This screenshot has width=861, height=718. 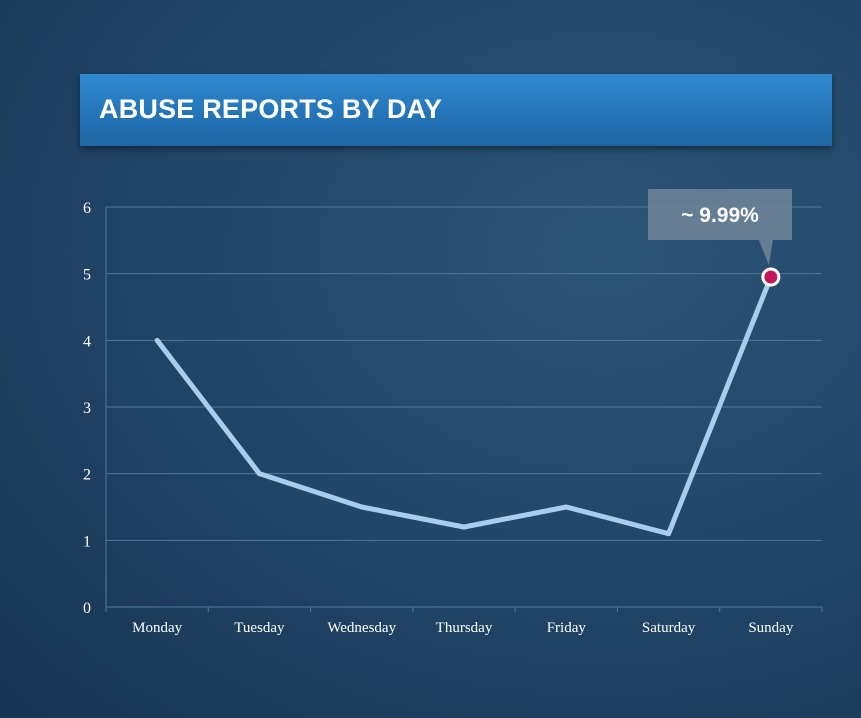 I want to click on callout-label: ~ 9.99%, so click(x=720, y=215).